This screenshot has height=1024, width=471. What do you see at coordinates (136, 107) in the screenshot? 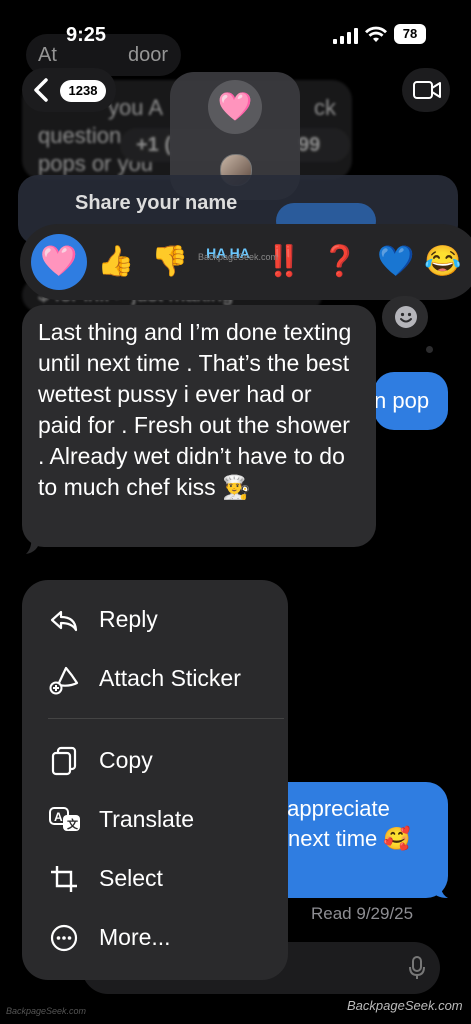
I see `background-text: you A` at bounding box center [136, 107].